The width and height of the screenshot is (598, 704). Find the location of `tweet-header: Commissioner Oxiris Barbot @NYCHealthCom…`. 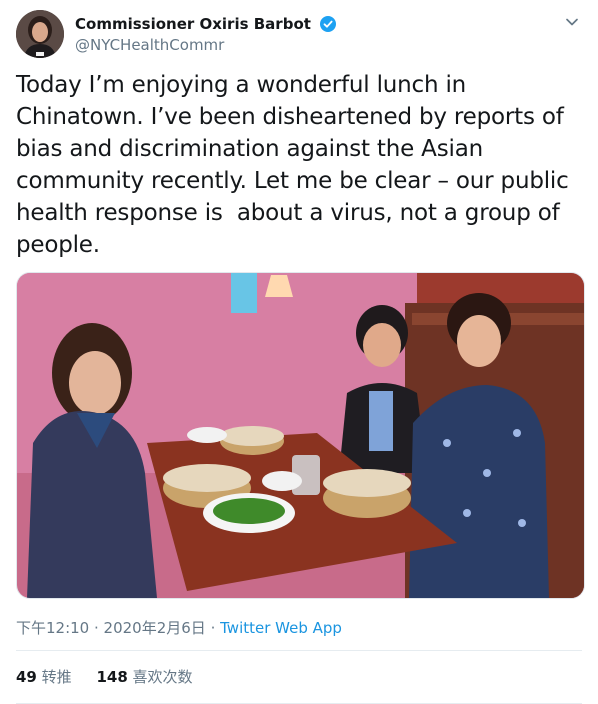

tweet-header: Commissioner Oxiris Barbot @NYCHealthCom… is located at coordinates (299, 34).